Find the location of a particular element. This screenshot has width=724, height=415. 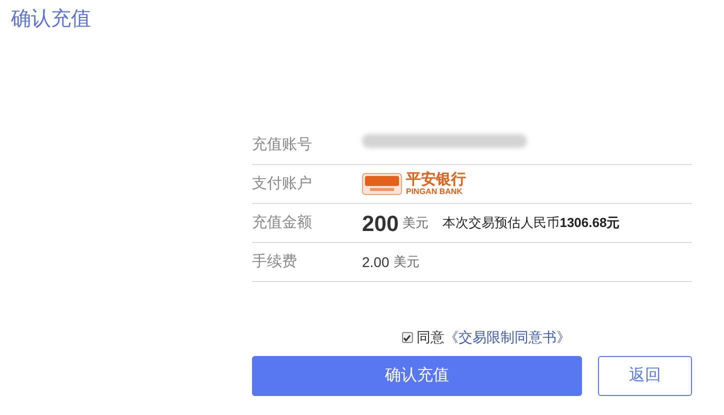

field-label: 充值账号 is located at coordinates (282, 144).